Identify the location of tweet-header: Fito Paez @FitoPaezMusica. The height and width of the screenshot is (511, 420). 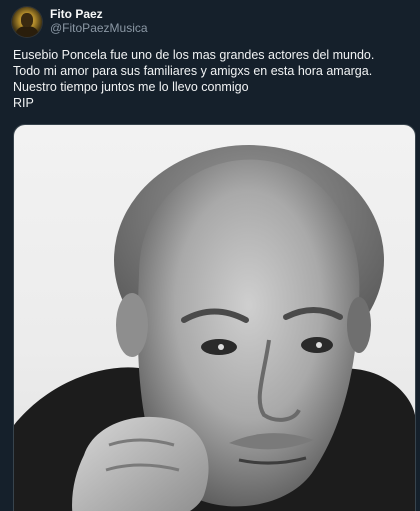
(80, 22).